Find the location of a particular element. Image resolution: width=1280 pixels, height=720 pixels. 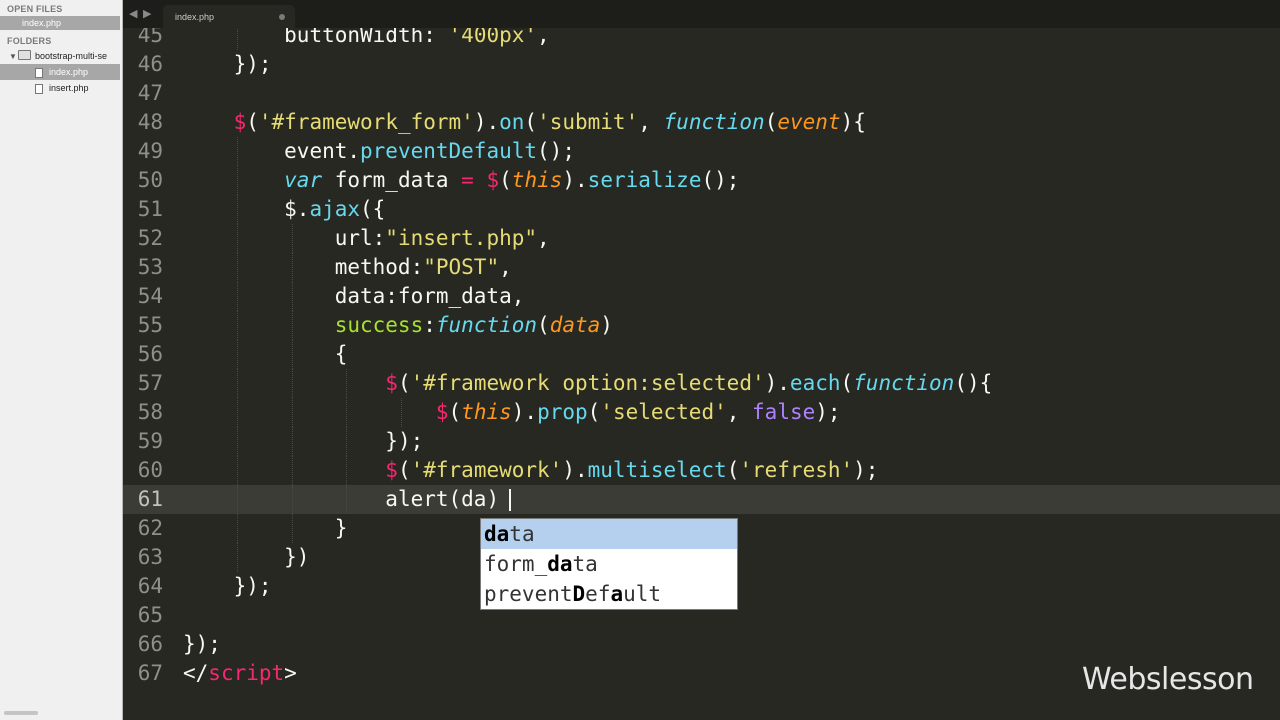

code-line: 51 $.ajax({ is located at coordinates (701, 209).